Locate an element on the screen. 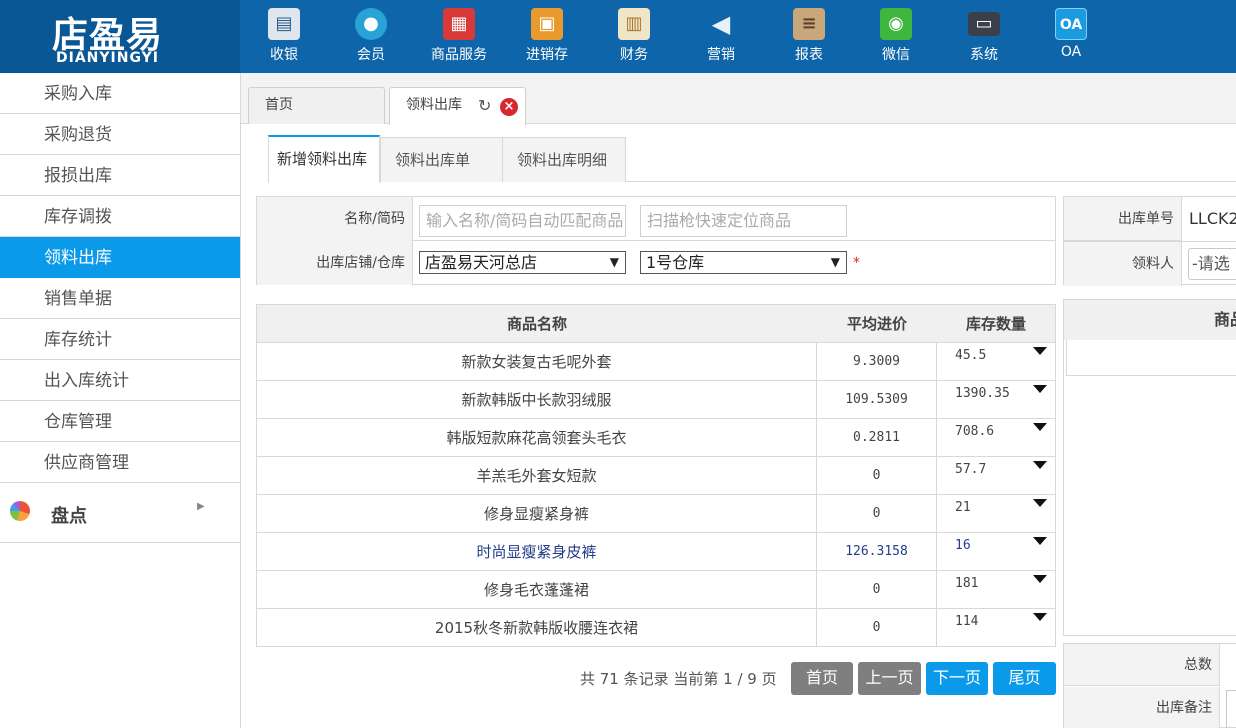  remark-input is located at coordinates (1231, 709).